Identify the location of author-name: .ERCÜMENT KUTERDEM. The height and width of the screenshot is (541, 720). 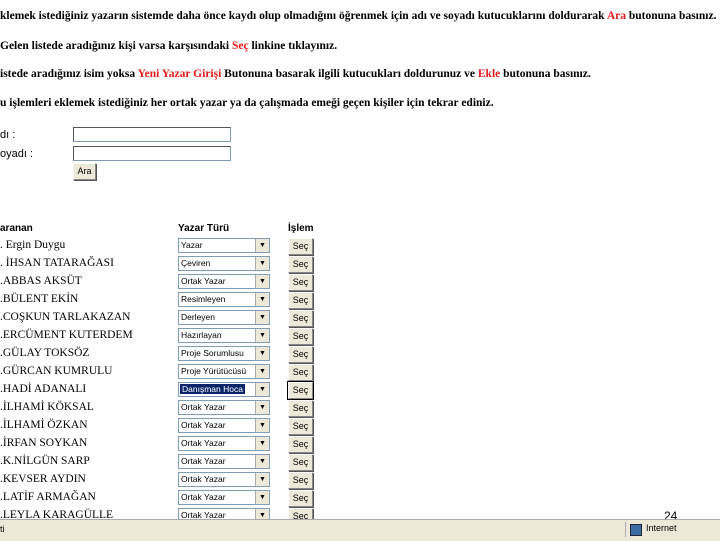
(66, 335).